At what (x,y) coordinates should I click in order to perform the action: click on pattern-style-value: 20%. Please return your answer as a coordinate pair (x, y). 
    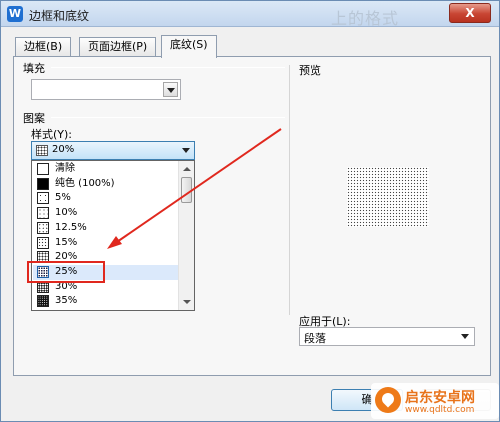
    Looking at the image, I should click on (63, 149).